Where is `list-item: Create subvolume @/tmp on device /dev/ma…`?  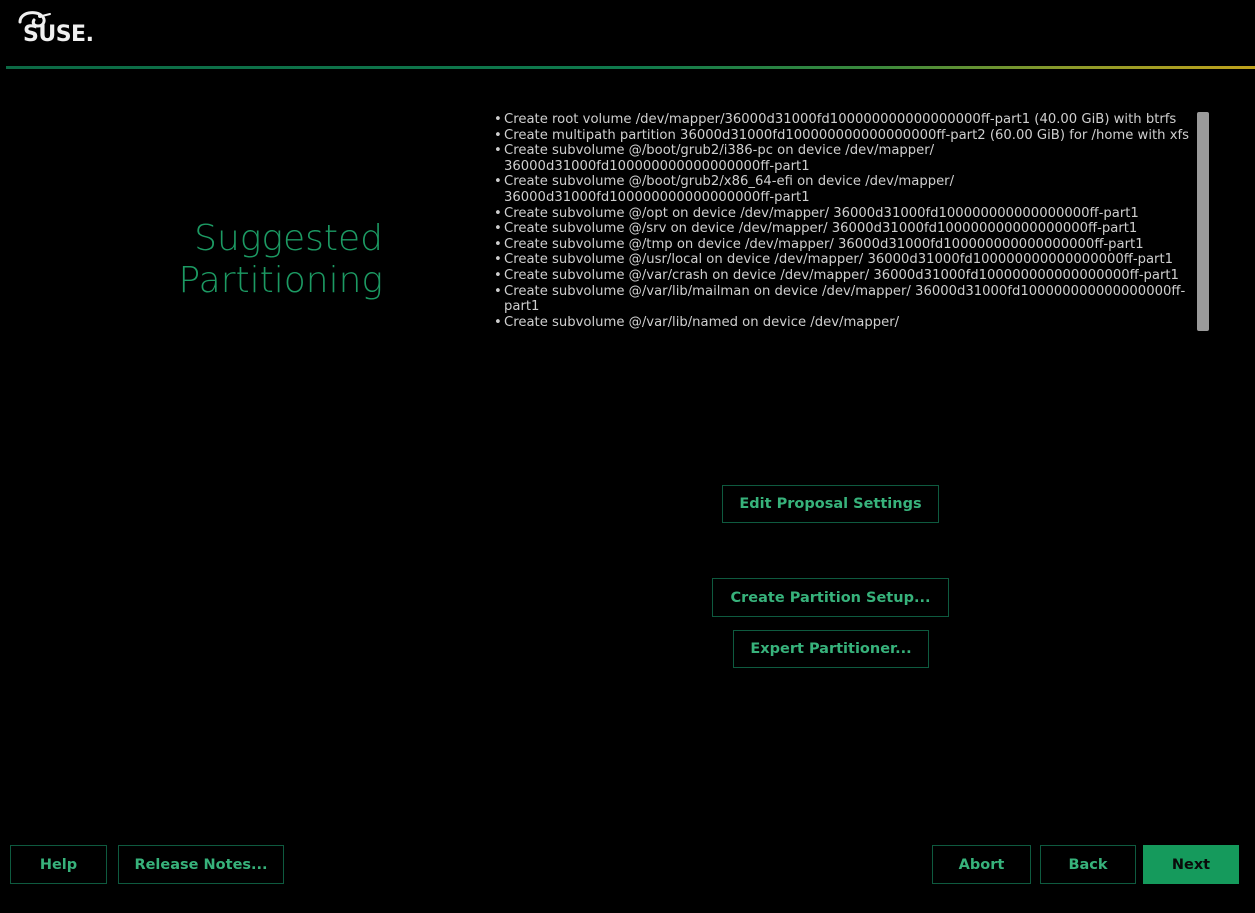
list-item: Create subvolume @/tmp on device /dev/ma… is located at coordinates (843, 245).